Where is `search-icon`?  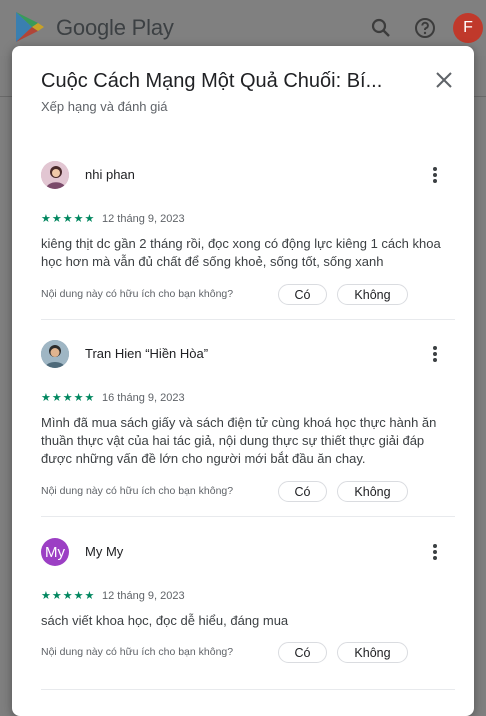
search-icon is located at coordinates (381, 28).